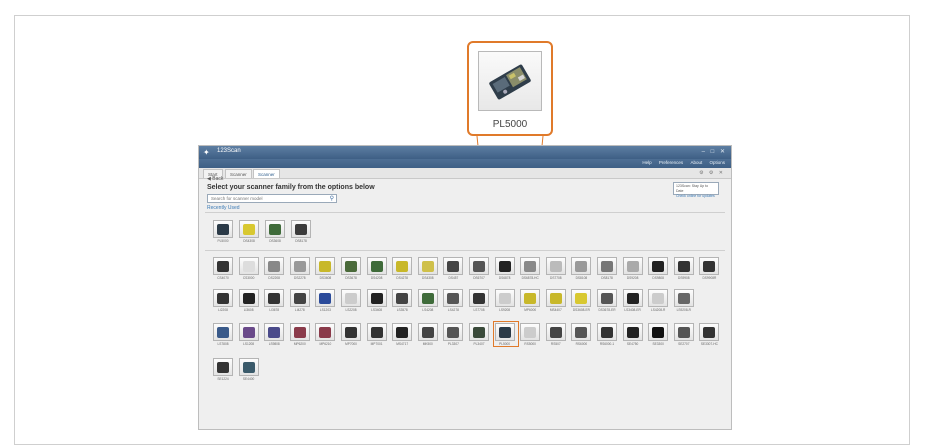  I want to click on scanner-tile-label: MP6000, so click(530, 310).